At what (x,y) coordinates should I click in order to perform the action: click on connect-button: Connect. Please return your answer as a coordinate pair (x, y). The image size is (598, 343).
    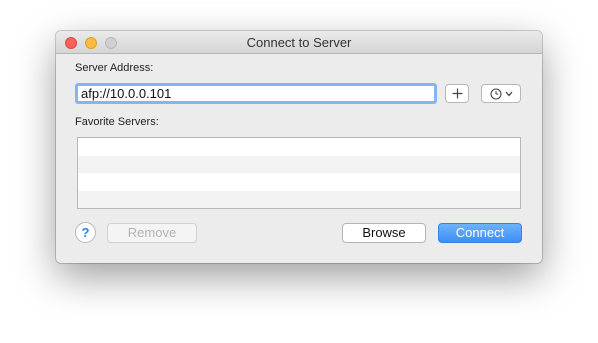
    Looking at the image, I should click on (480, 233).